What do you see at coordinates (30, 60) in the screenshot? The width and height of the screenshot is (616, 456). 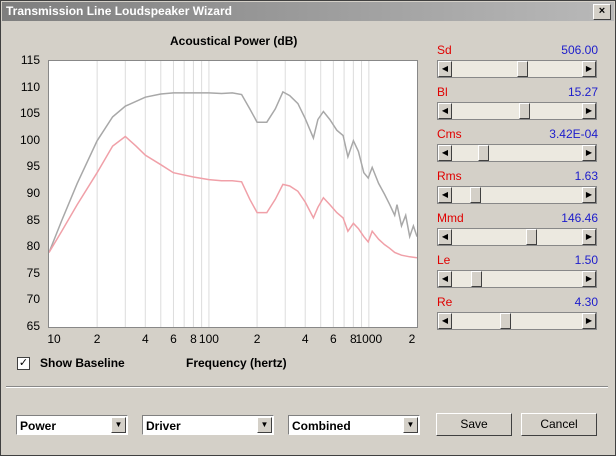 I see `y-tick-label: 115` at bounding box center [30, 60].